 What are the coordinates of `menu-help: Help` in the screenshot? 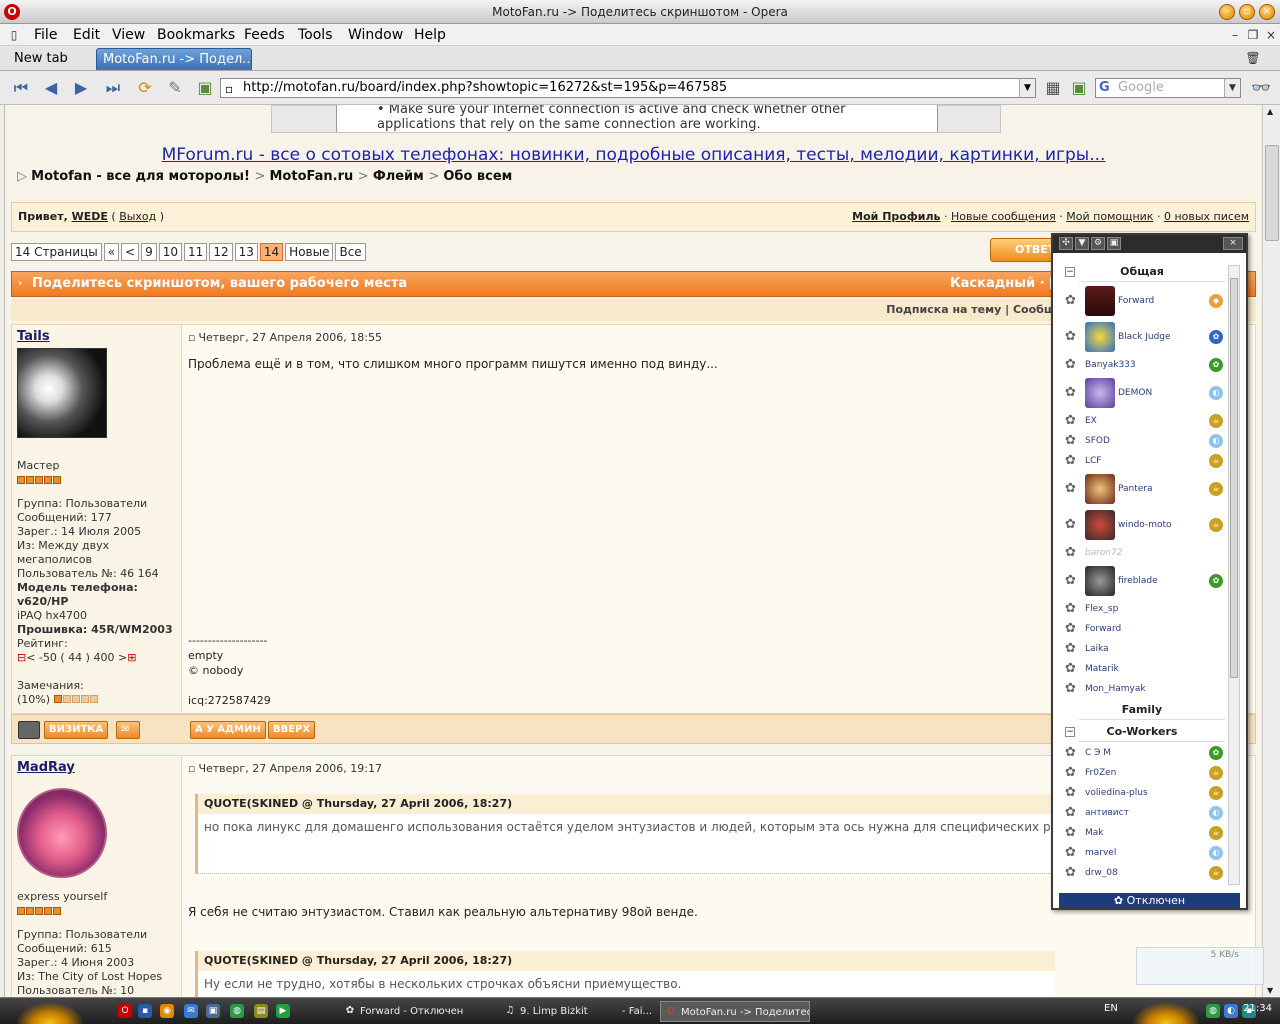 It's located at (430, 35).